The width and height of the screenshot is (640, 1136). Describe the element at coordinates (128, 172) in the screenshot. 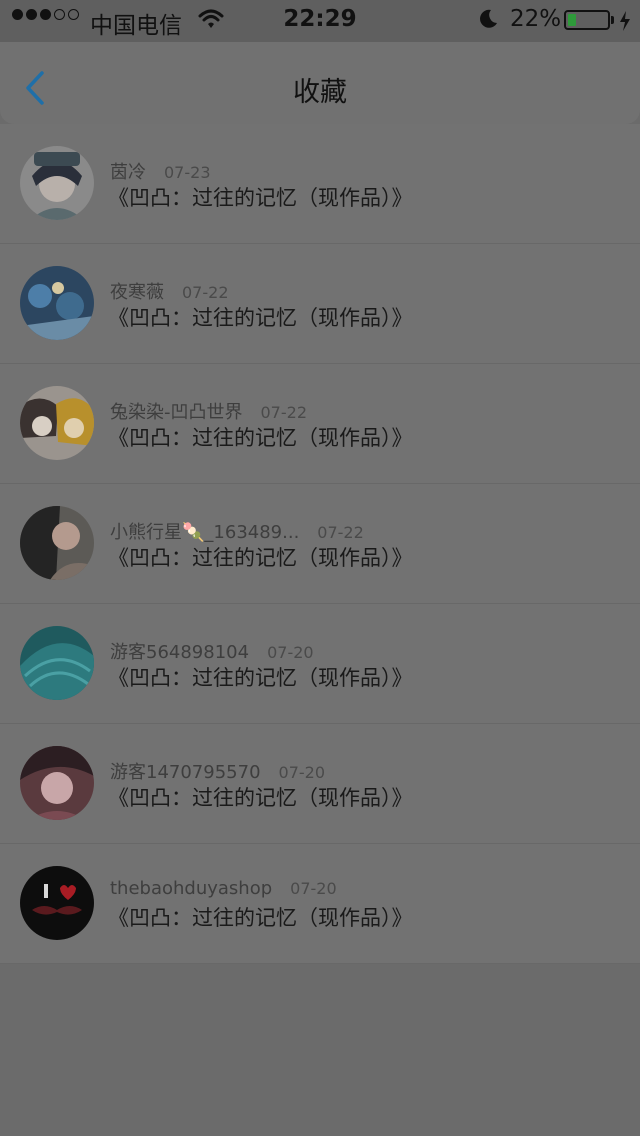

I see `username: 茵冷` at that location.